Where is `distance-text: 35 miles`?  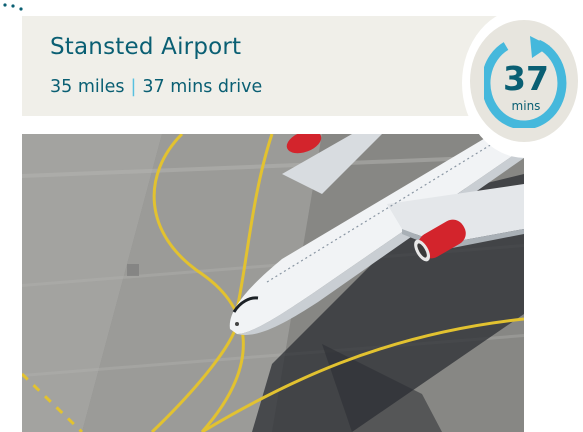
distance-text: 35 miles is located at coordinates (87, 87).